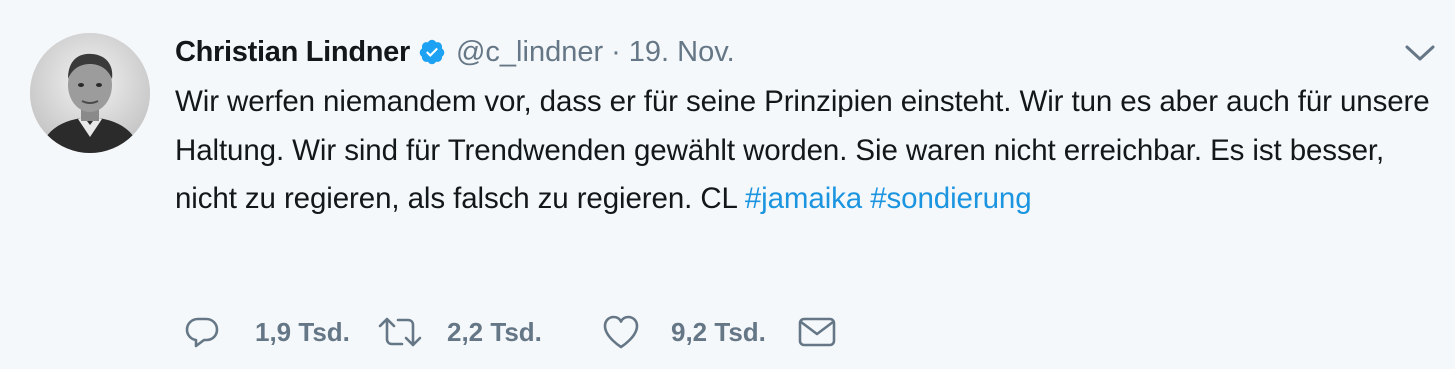  I want to click on envelope-icon, so click(817, 332).